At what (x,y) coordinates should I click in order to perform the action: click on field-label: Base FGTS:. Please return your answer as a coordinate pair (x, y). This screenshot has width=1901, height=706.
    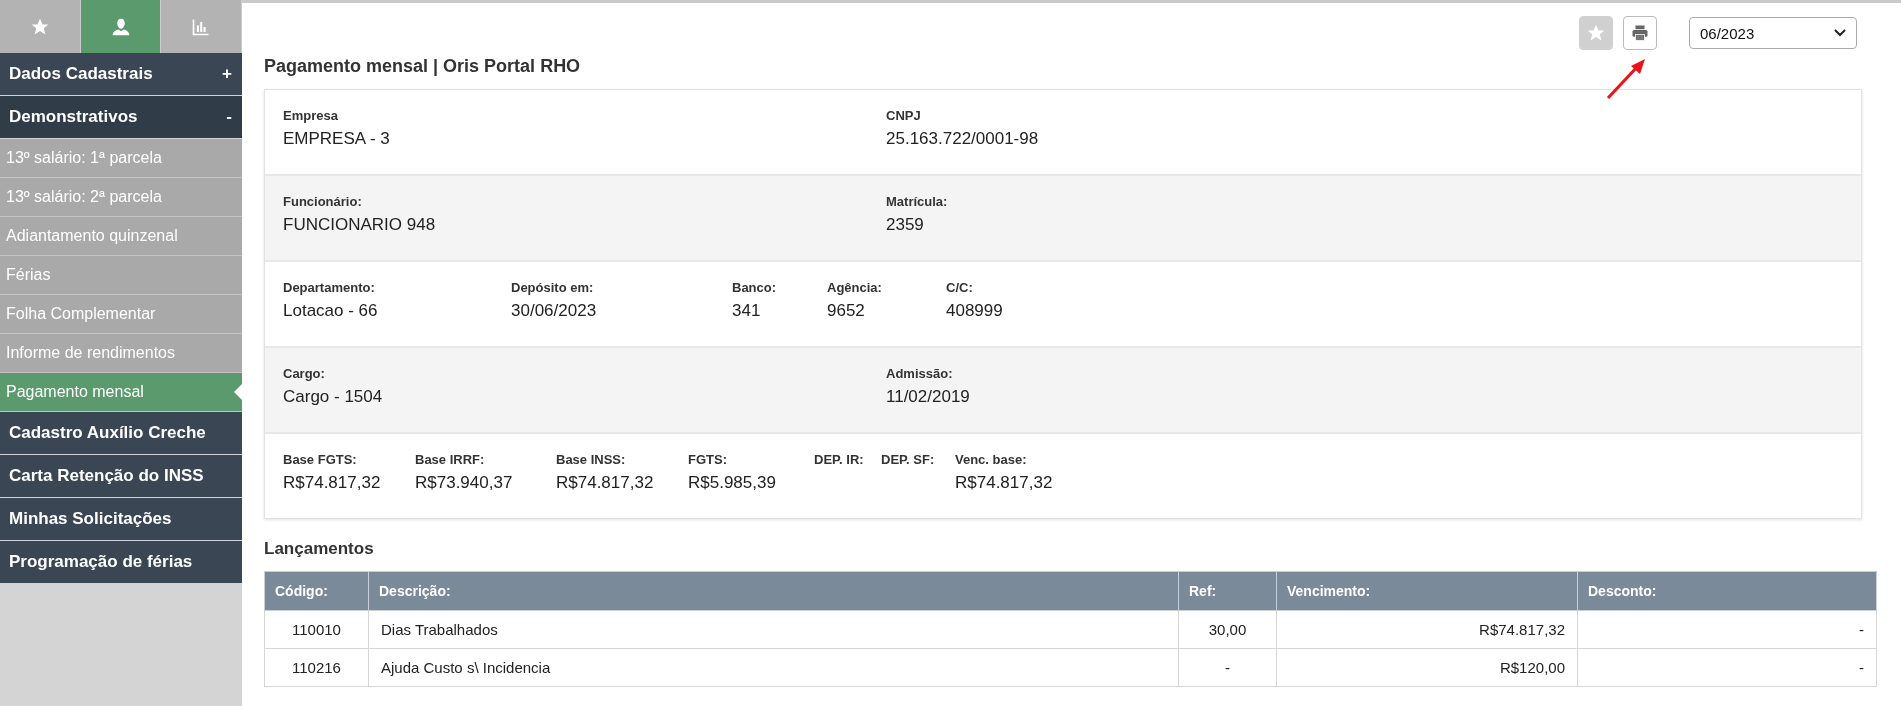
    Looking at the image, I should click on (320, 459).